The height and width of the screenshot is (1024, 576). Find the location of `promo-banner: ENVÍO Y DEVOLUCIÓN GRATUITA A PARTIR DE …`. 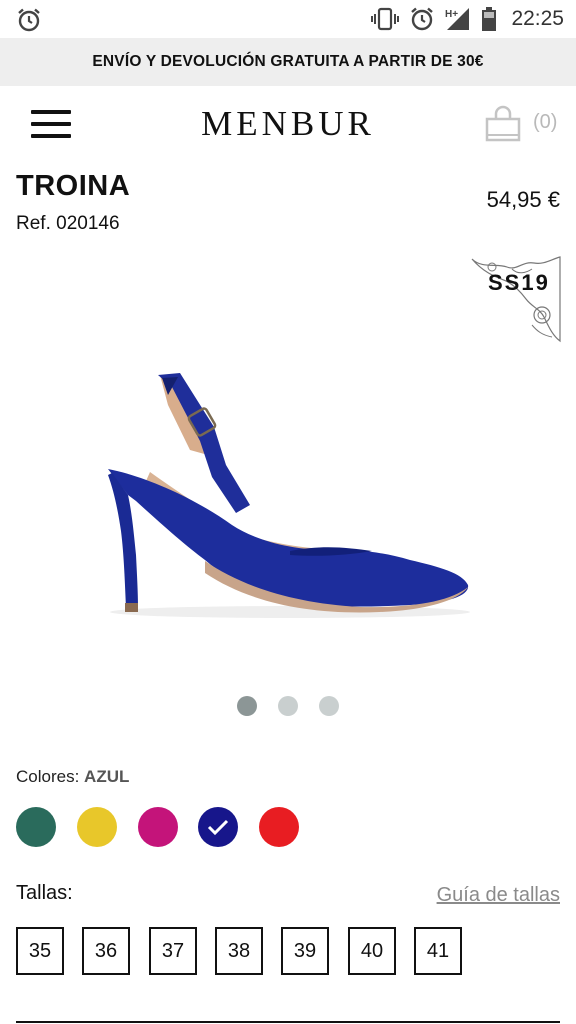

promo-banner: ENVÍO Y DEVOLUCIÓN GRATUITA A PARTIR DE … is located at coordinates (288, 62).